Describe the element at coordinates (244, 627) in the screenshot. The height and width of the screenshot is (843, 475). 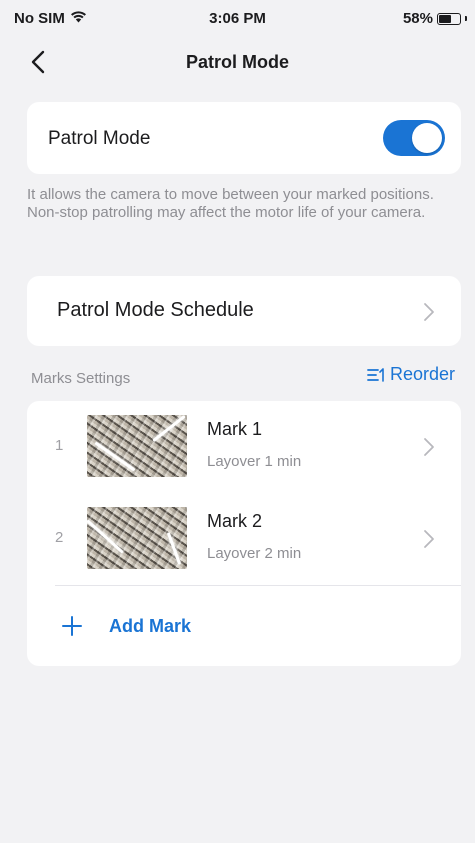
I see `add-mark-button: Add Mark` at that location.